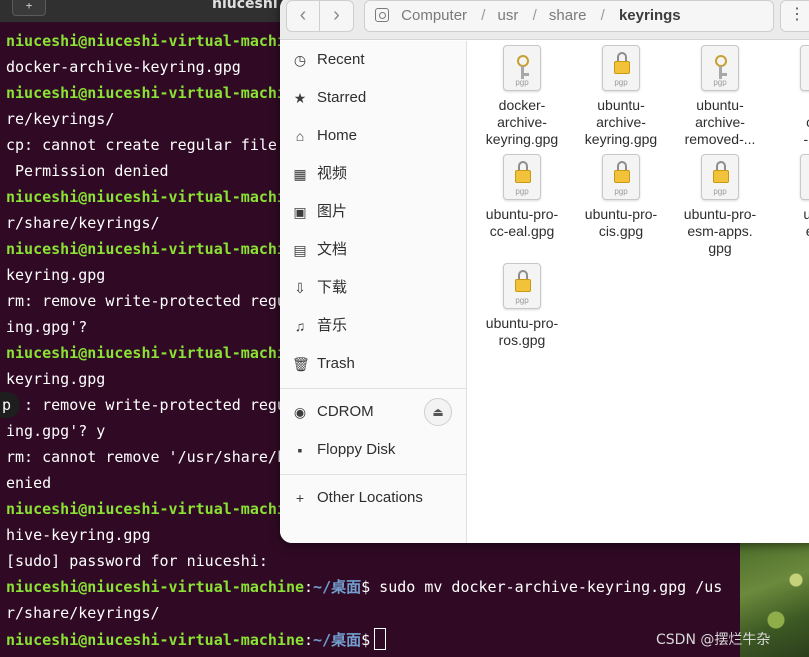  Describe the element at coordinates (621, 139) in the screenshot. I see `file-name-line: keyring.gpg` at that location.